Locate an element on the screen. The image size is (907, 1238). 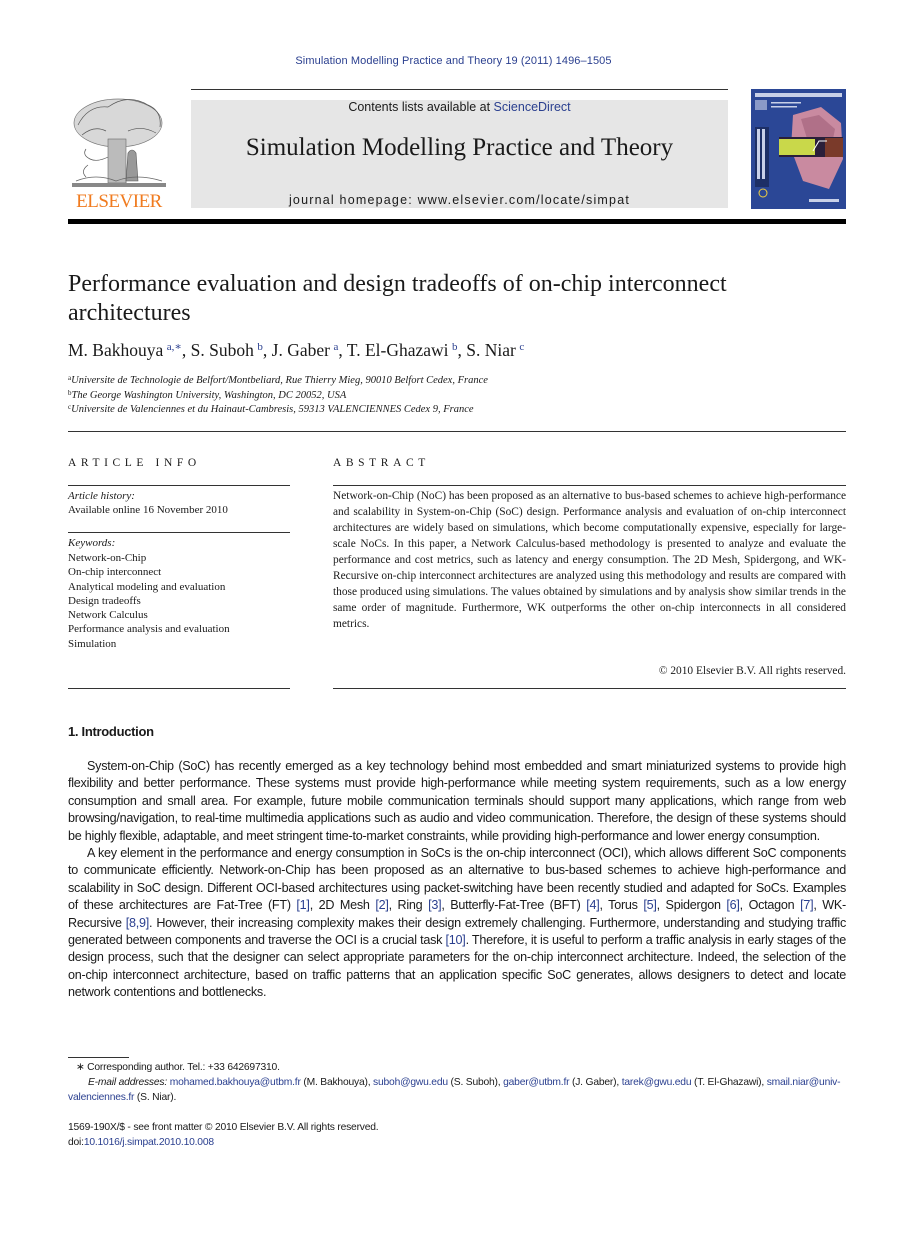
email-owner: (M. Bakhouya), is located at coordinates (337, 1082).